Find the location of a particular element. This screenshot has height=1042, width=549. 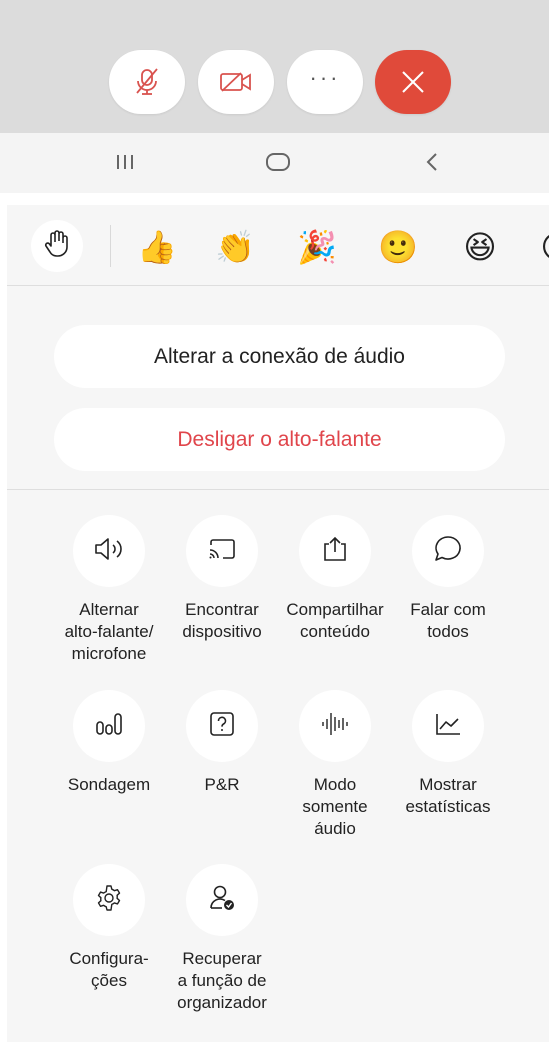

recents-button is located at coordinates (125, 164).